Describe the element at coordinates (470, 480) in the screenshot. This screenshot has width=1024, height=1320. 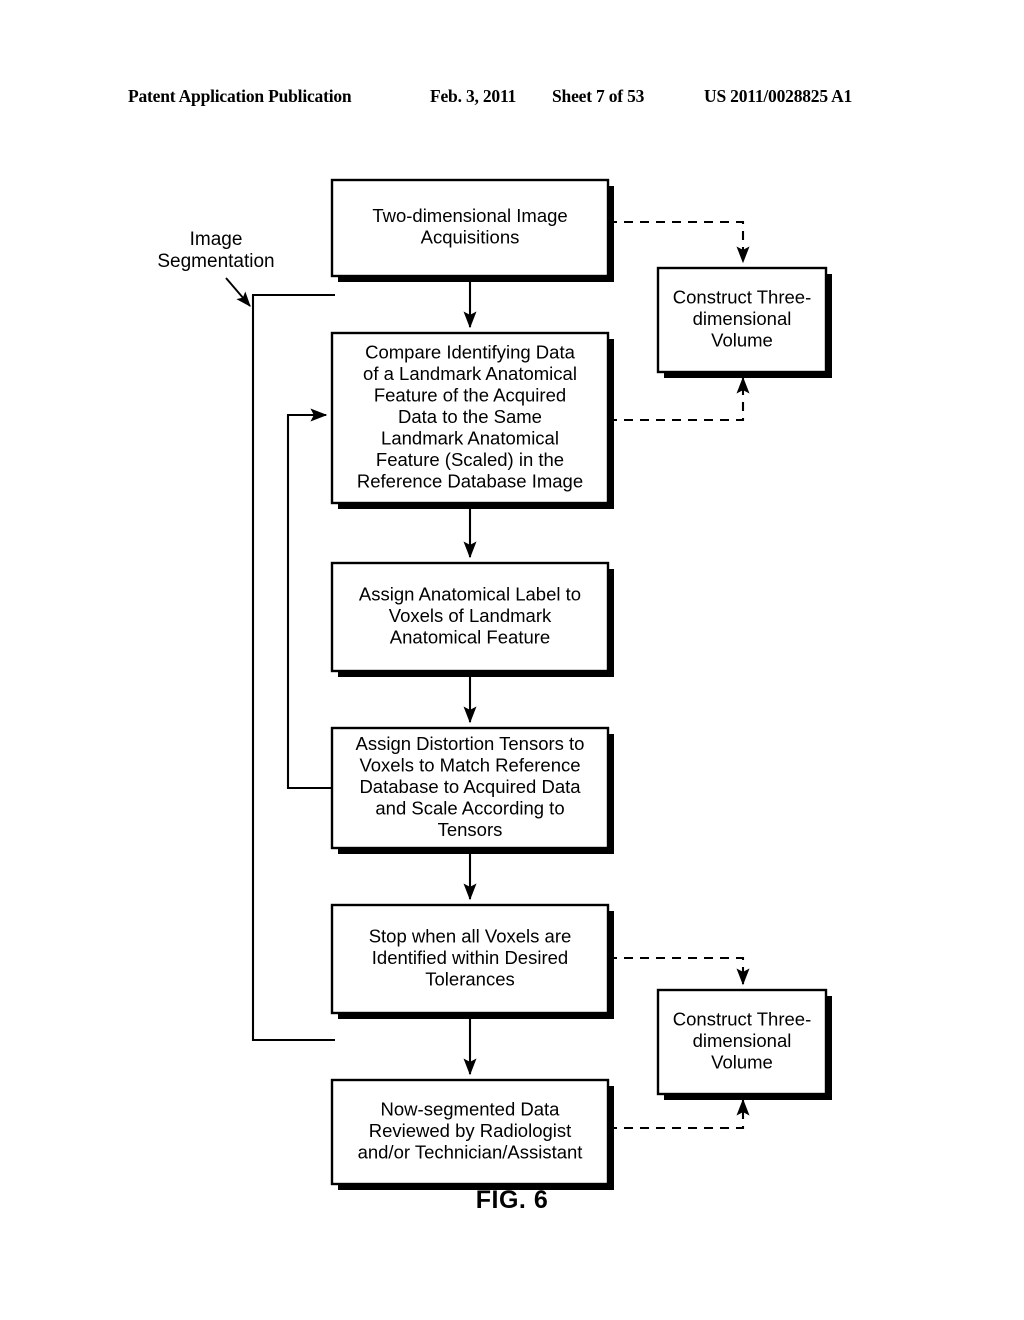
I see `node-text-line: Reference Database Image` at that location.